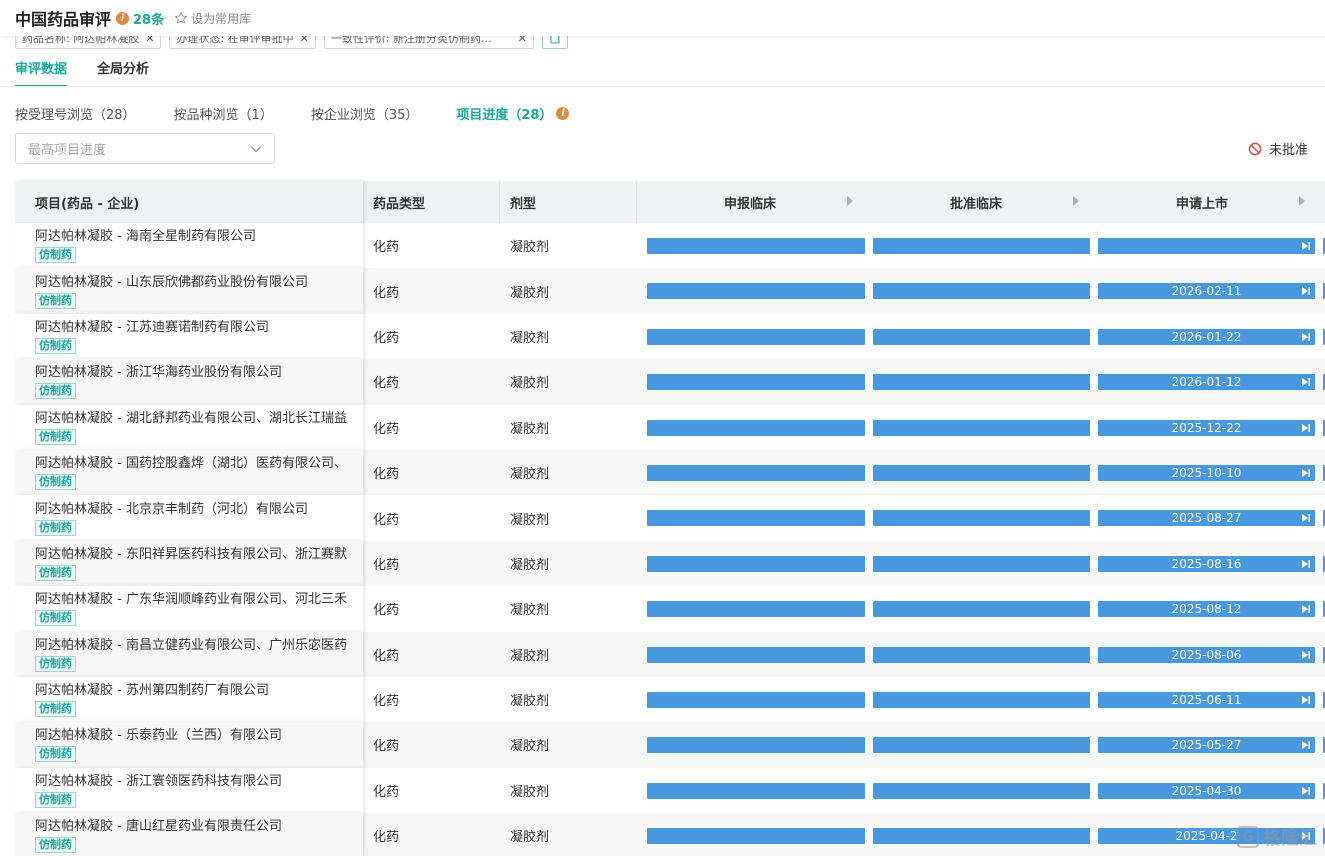  Describe the element at coordinates (158, 781) in the screenshot. I see `project-name: 阿达帕林凝胶 - 浙江寰领医药科技有限公司` at that location.